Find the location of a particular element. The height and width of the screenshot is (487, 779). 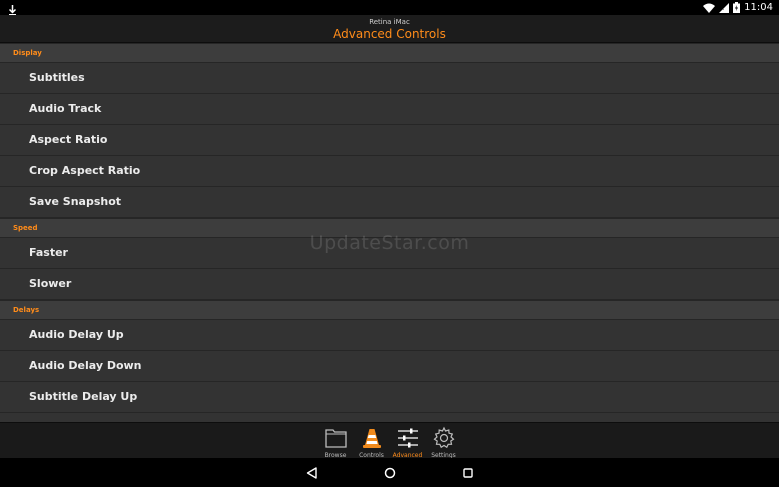

svg-text: x is located at coordinates (722, 9).